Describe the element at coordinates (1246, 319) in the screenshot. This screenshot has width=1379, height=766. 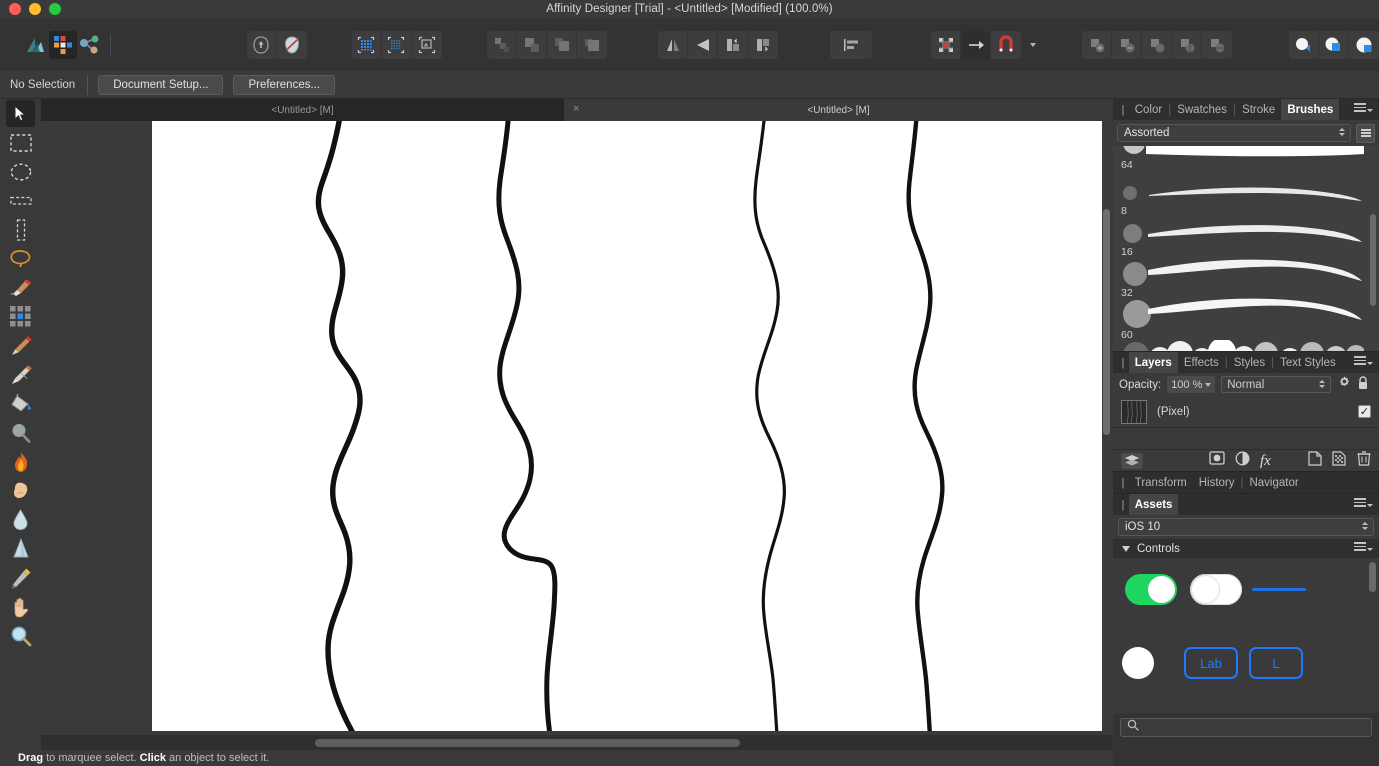
I see `brush-item: 60` at that location.